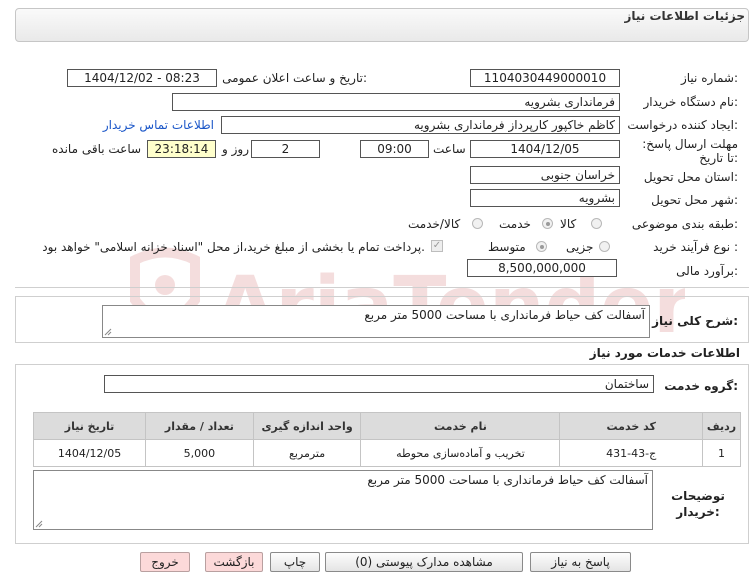 This screenshot has width=755, height=588. I want to click on cell-service-code: ج-43-431, so click(631, 453).